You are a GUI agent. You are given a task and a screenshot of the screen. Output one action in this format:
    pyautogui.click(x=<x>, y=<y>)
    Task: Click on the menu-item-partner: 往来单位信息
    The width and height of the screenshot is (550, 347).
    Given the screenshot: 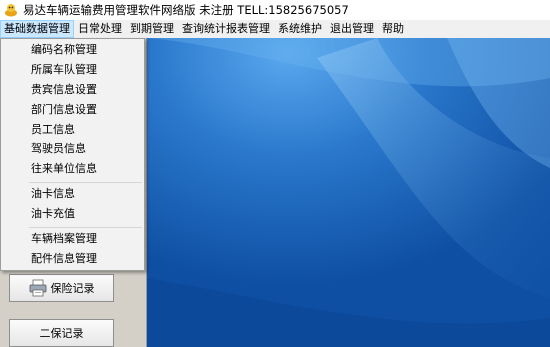 What is the action you would take?
    pyautogui.click(x=64, y=169)
    